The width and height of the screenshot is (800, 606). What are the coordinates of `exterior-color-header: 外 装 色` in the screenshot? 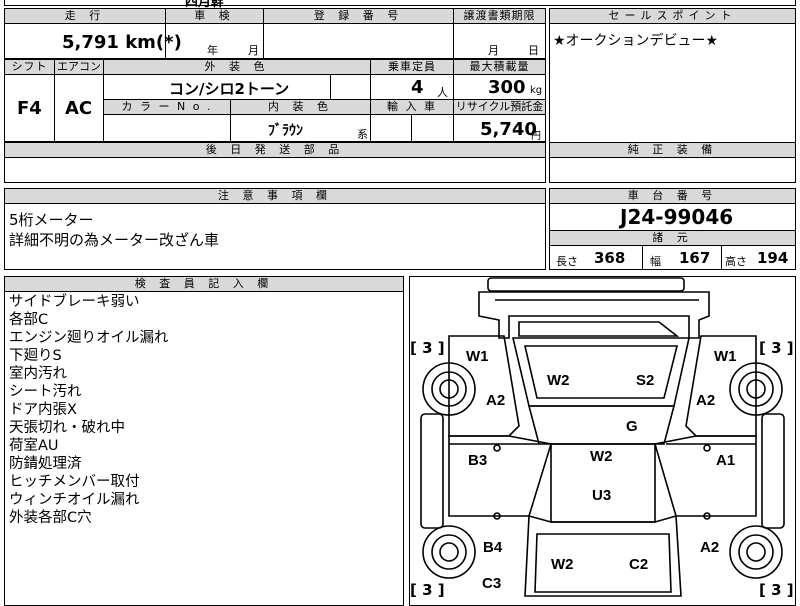 It's located at (237, 67).